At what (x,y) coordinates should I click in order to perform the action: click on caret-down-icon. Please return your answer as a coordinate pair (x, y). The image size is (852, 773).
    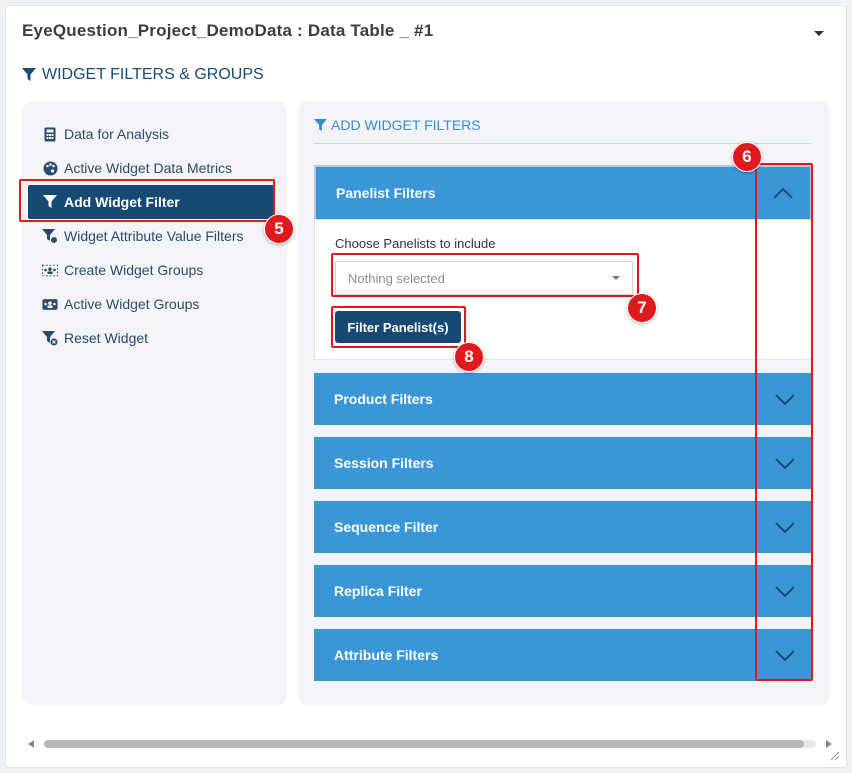
    Looking at the image, I should click on (616, 278).